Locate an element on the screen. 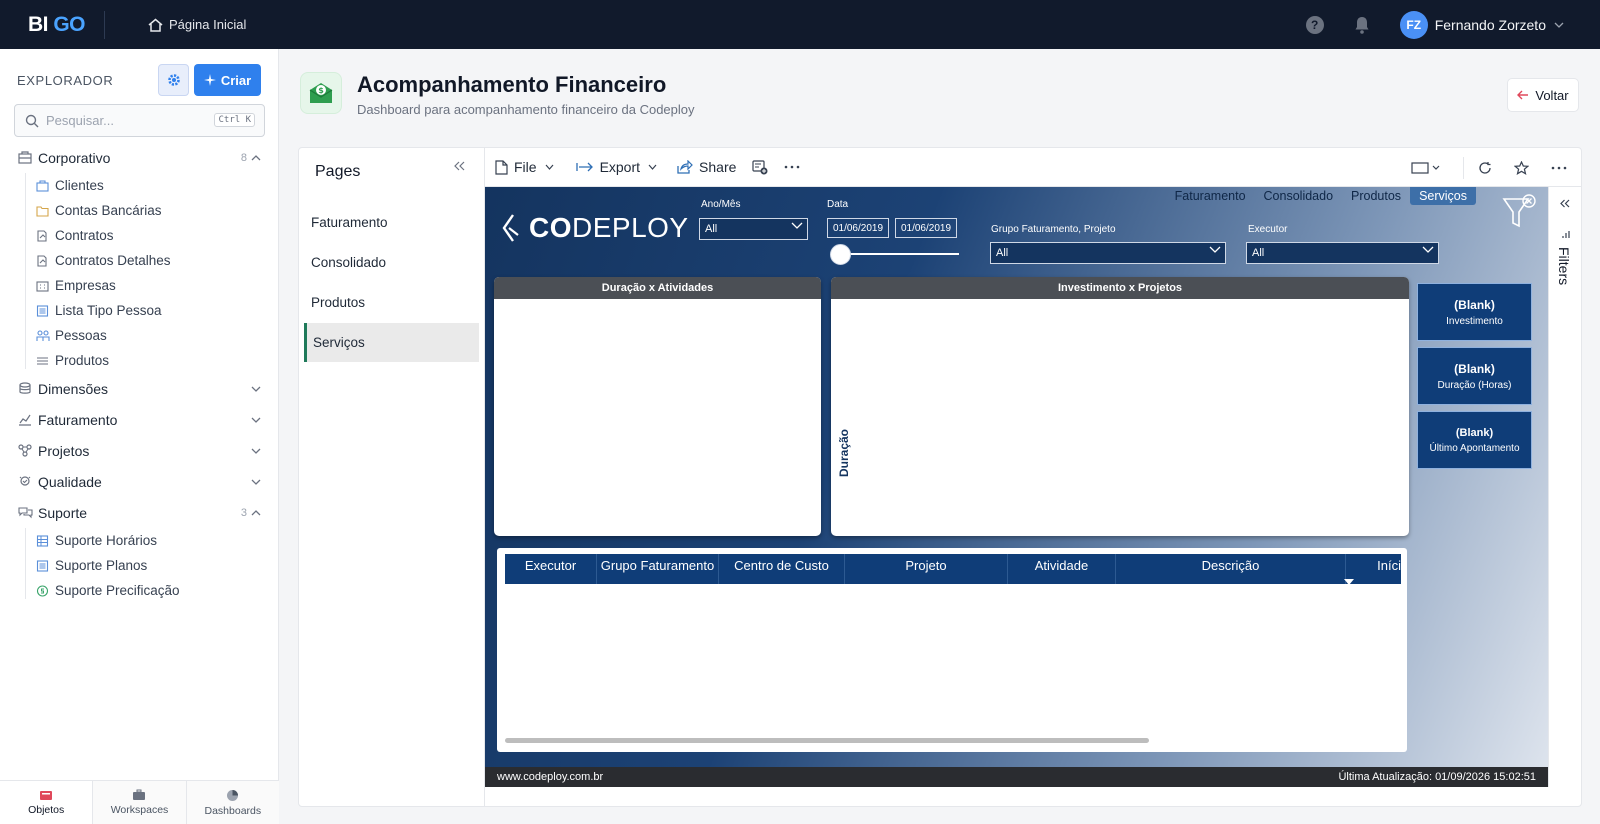 The image size is (1600, 824). chevron-down-icon is located at coordinates (552, 167).